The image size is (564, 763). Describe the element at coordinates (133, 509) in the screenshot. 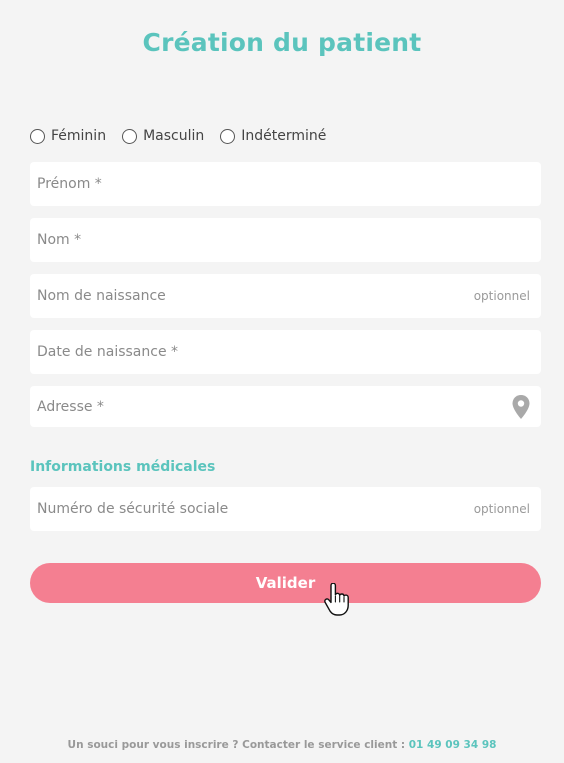

I see `social-security-placeholder: Numéro de sécurité sociale` at that location.